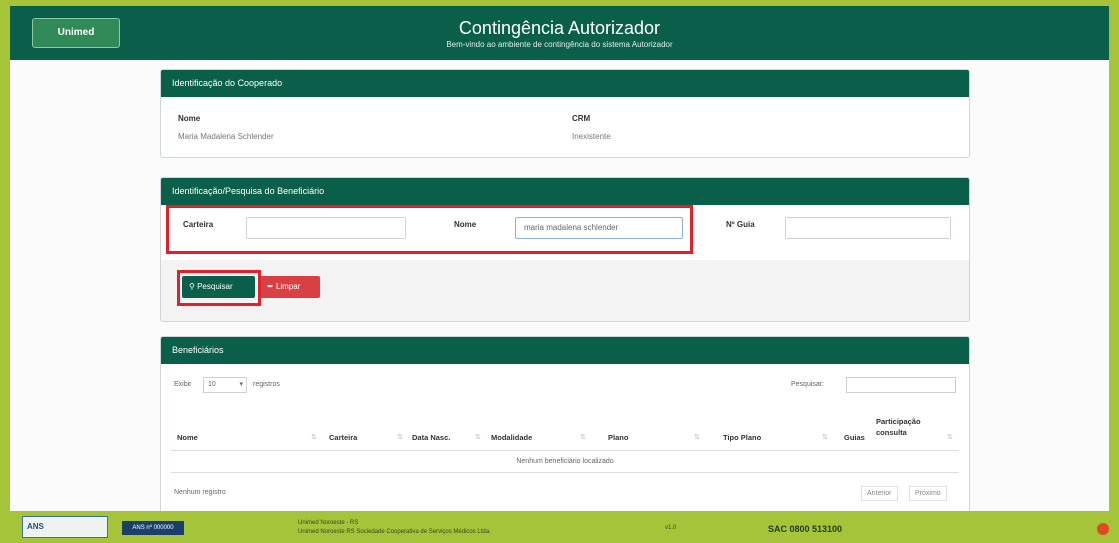 This screenshot has height=543, width=1119. What do you see at coordinates (65, 527) in the screenshot?
I see `ans-logo: ANS` at bounding box center [65, 527].